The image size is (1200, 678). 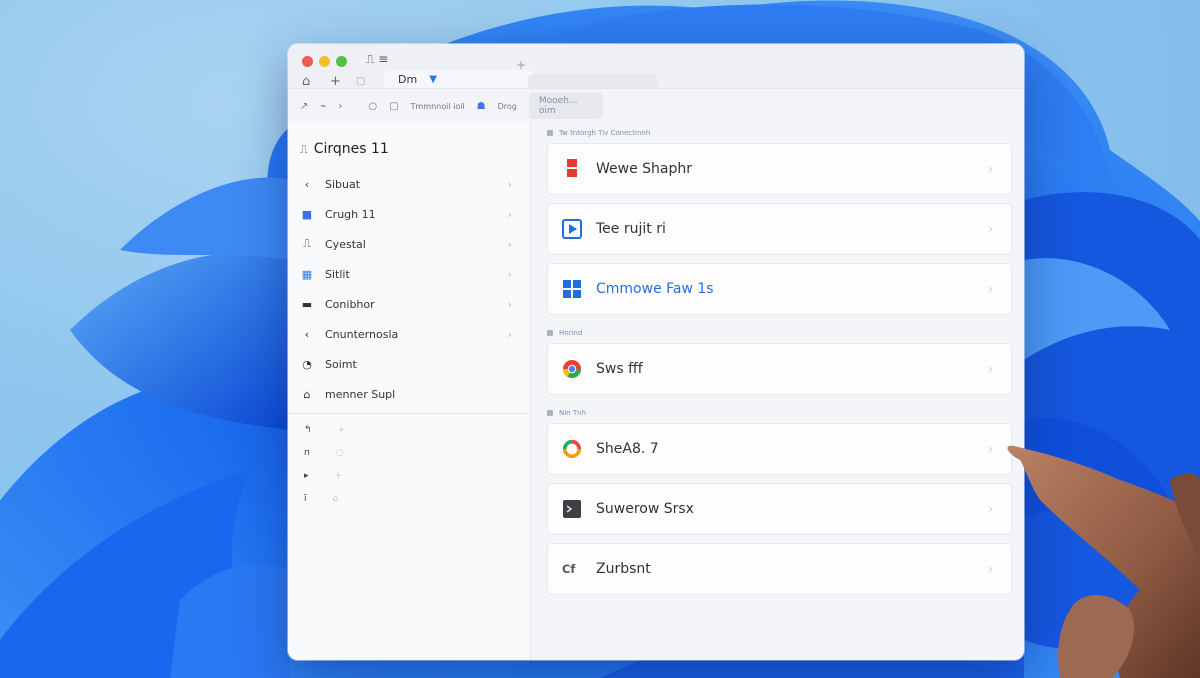 What do you see at coordinates (779, 289) in the screenshot?
I see `settings-card: Cmmowe Faw 1s ›` at bounding box center [779, 289].